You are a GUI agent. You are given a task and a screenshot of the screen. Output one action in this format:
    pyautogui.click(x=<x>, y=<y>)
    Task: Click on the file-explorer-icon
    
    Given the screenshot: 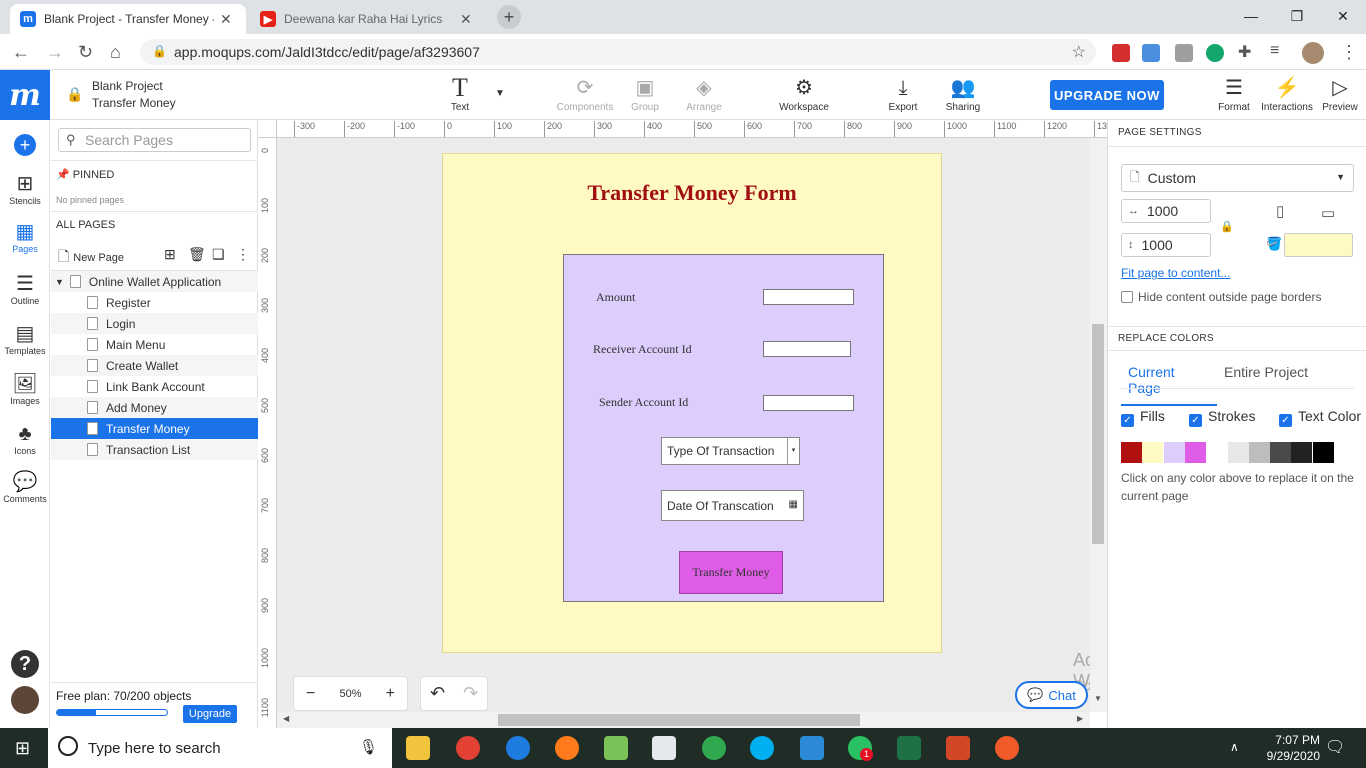 What is the action you would take?
    pyautogui.click(x=418, y=748)
    